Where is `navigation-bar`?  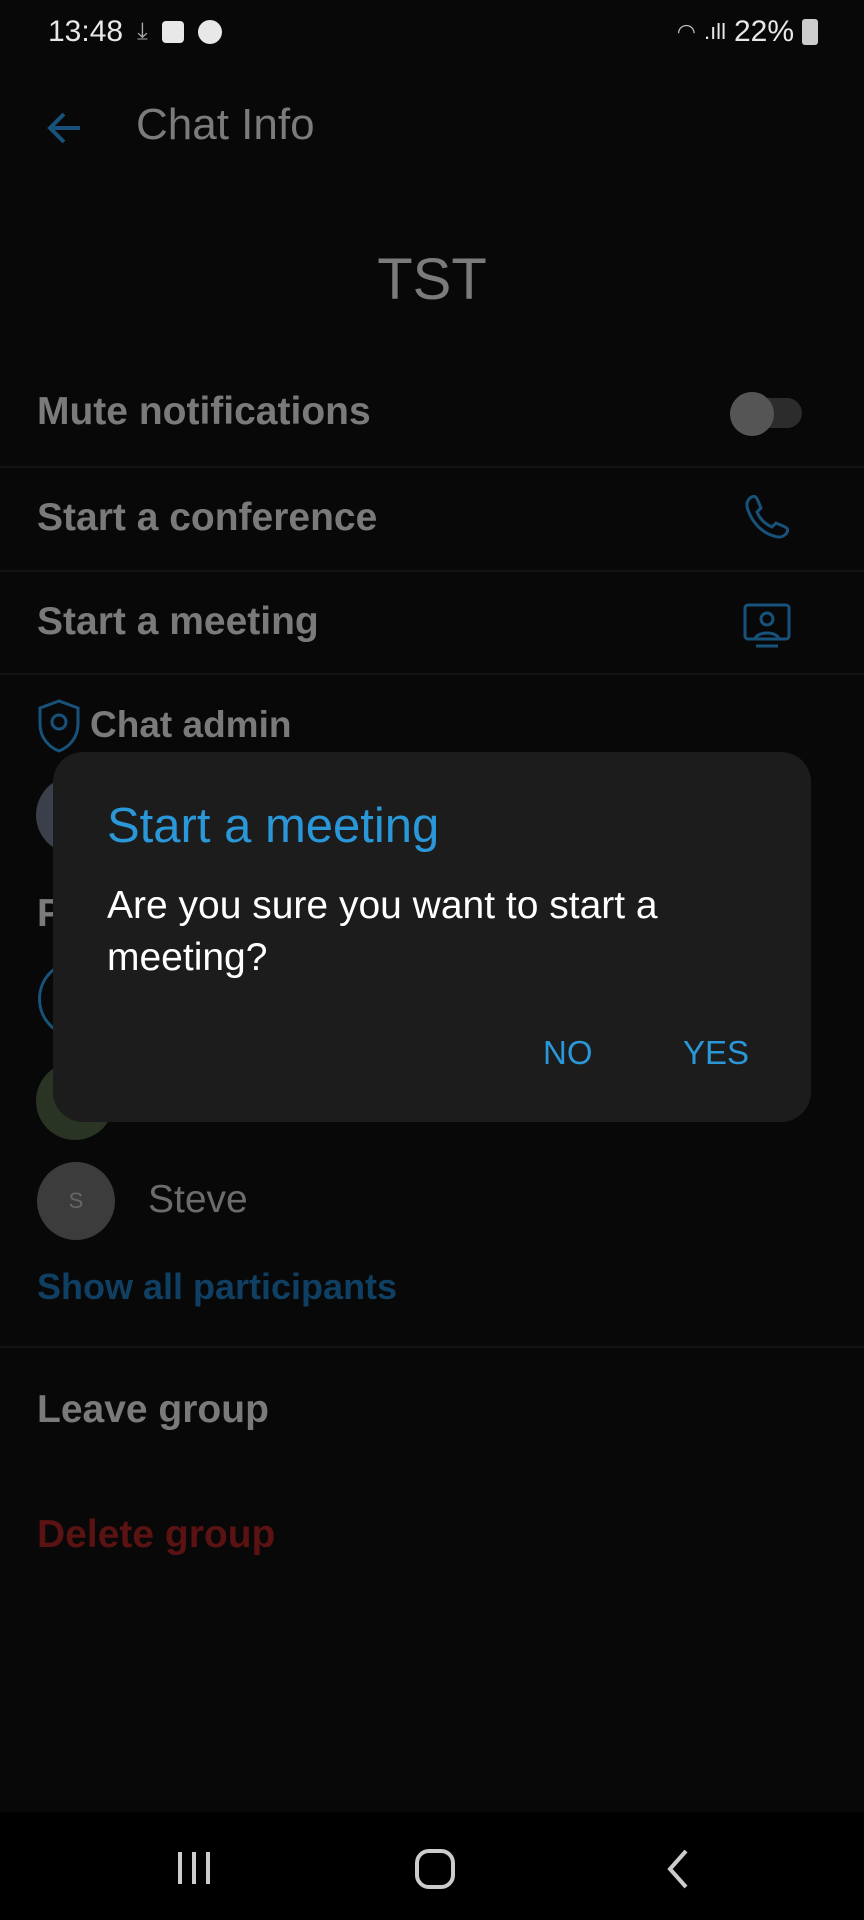
navigation-bar is located at coordinates (432, 1866).